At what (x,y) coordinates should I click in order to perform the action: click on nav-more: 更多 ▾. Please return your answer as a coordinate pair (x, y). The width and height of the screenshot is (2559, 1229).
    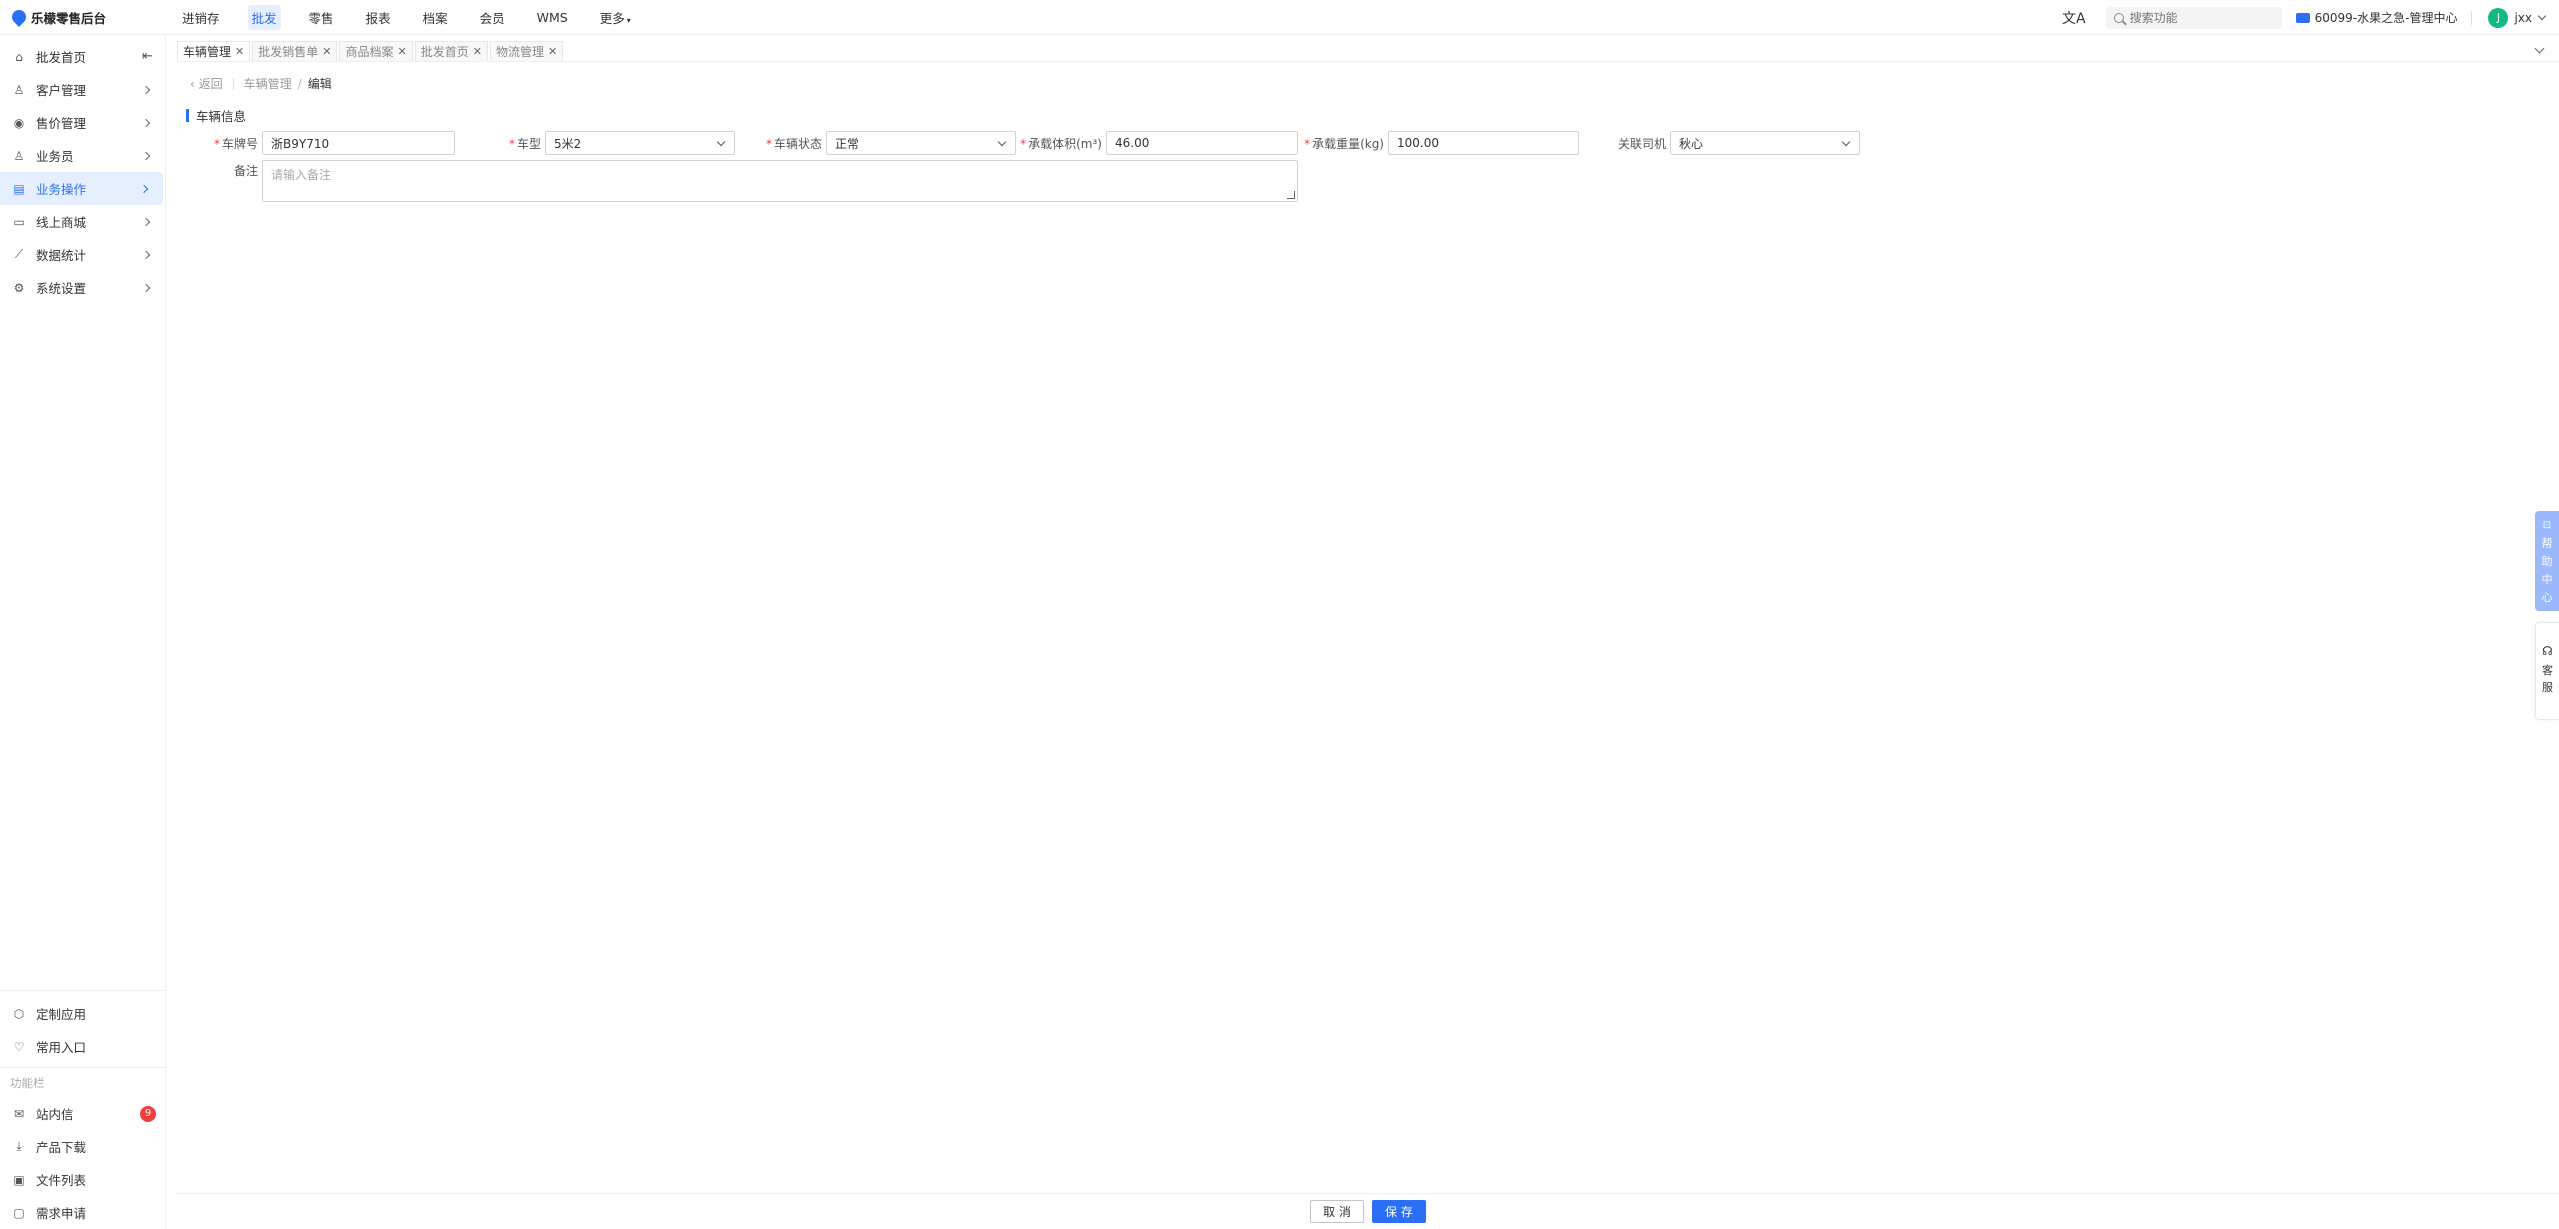
    Looking at the image, I should click on (615, 17).